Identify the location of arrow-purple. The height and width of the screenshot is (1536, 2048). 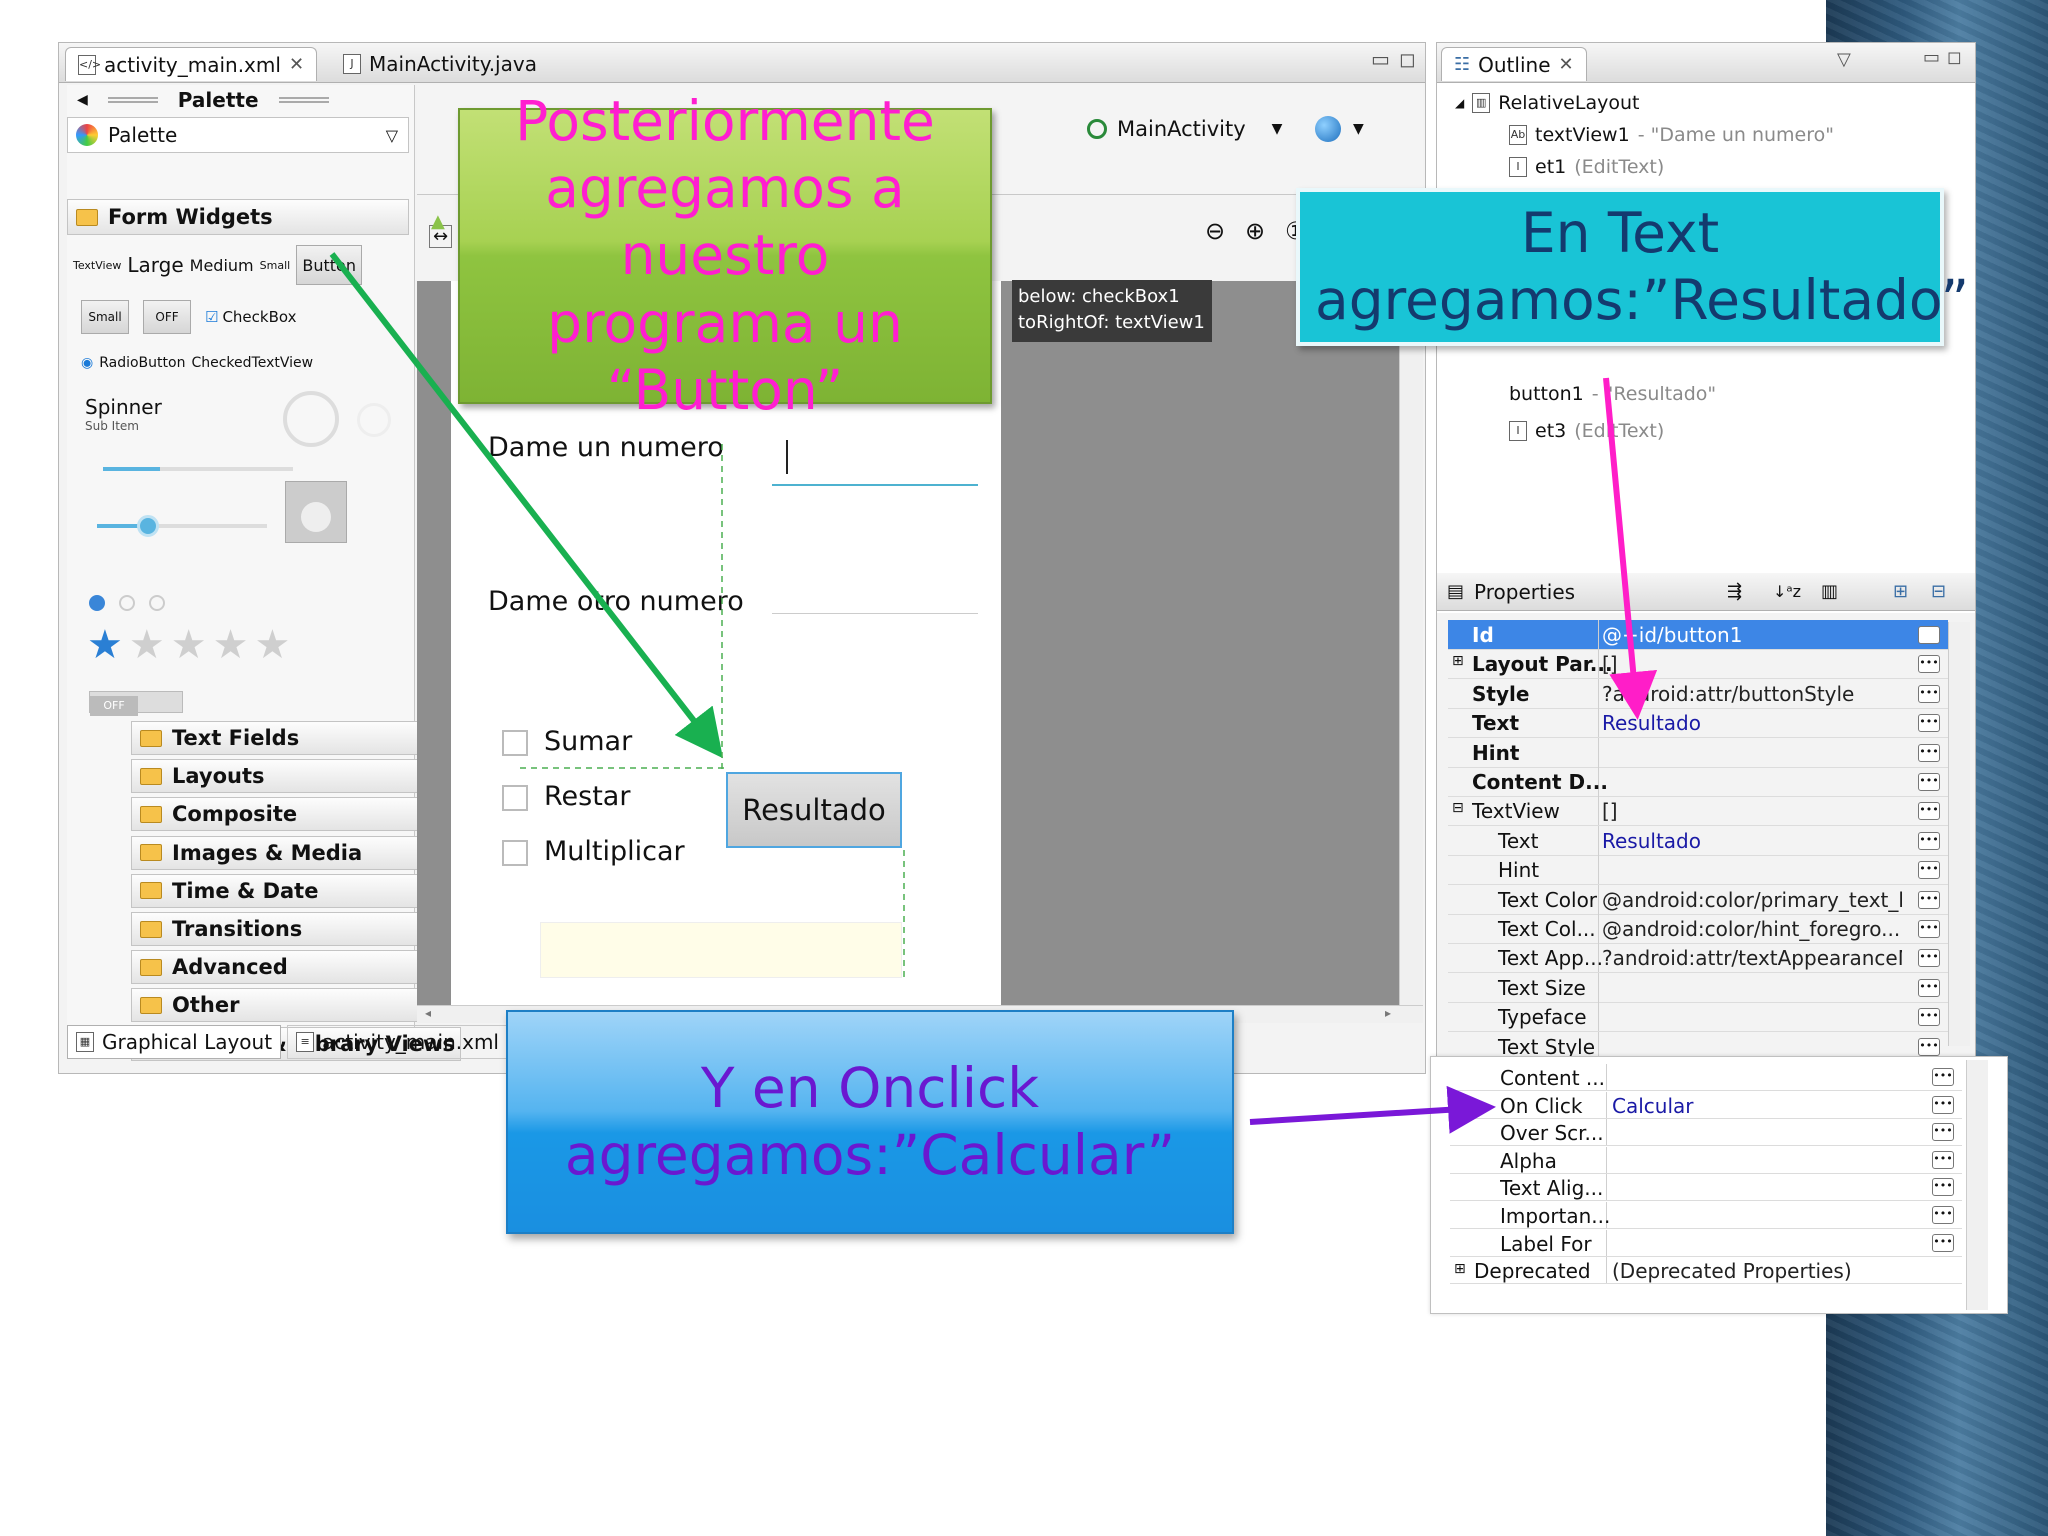
(1372, 1109).